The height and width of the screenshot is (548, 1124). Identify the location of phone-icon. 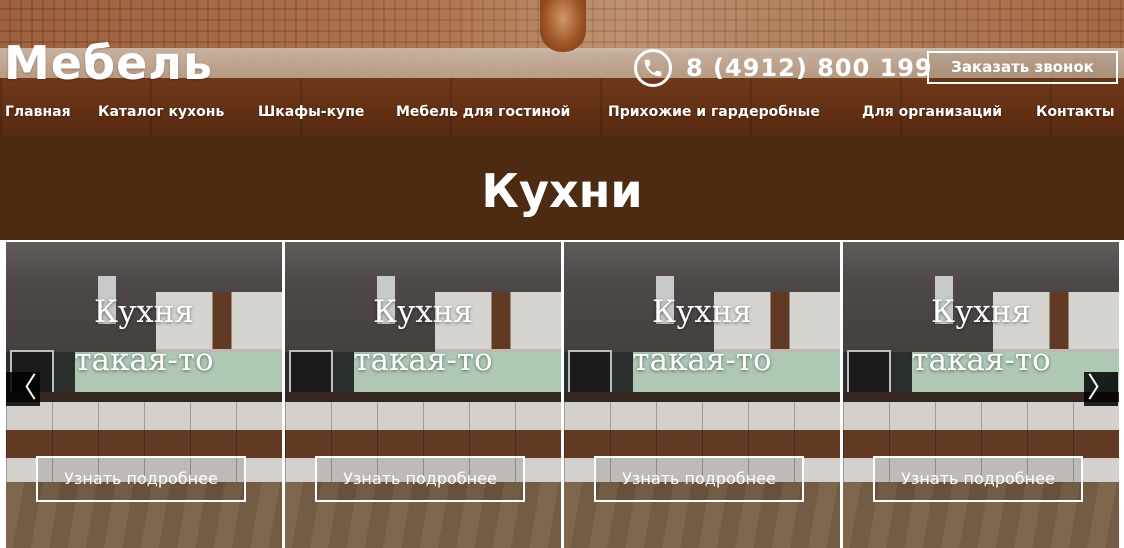
(653, 68).